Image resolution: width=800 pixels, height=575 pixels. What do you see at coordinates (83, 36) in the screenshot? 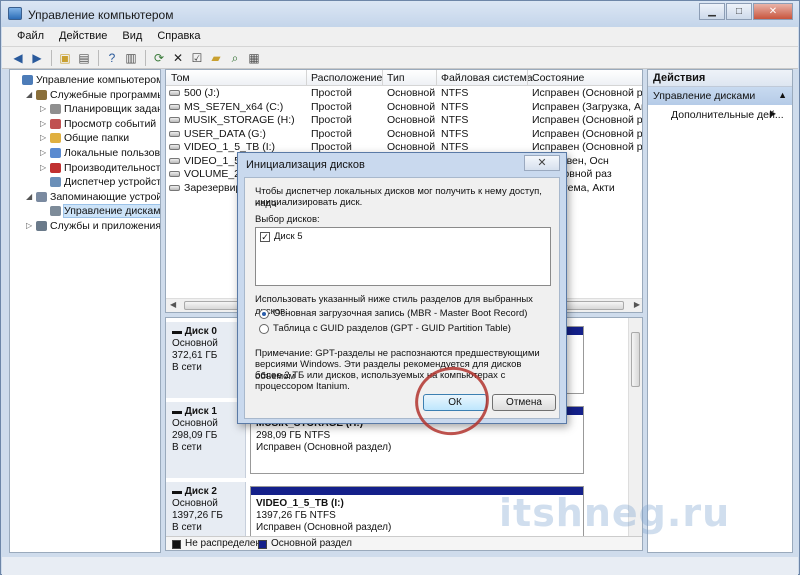
I see `menu-action: Действие` at bounding box center [83, 36].